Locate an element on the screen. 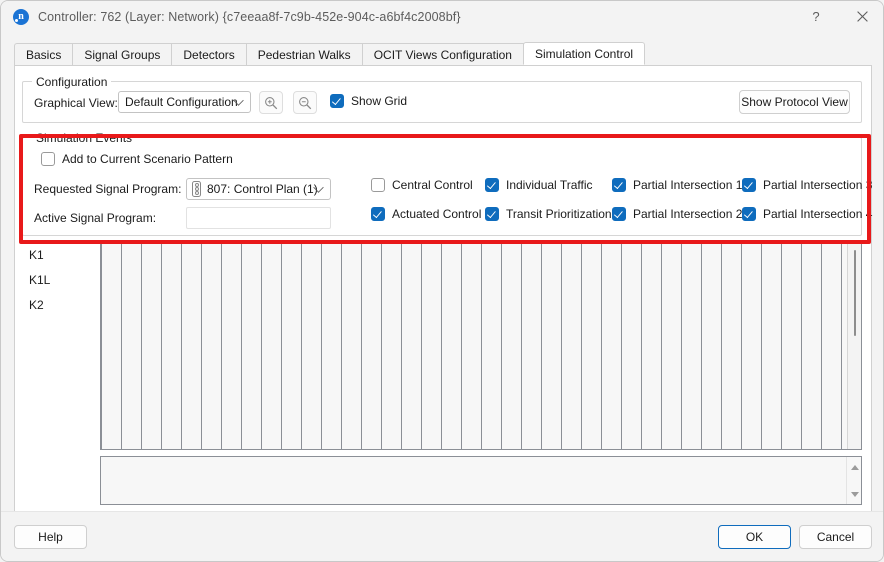 This screenshot has width=884, height=562. app-icon-letter: n is located at coordinates (21, 16).